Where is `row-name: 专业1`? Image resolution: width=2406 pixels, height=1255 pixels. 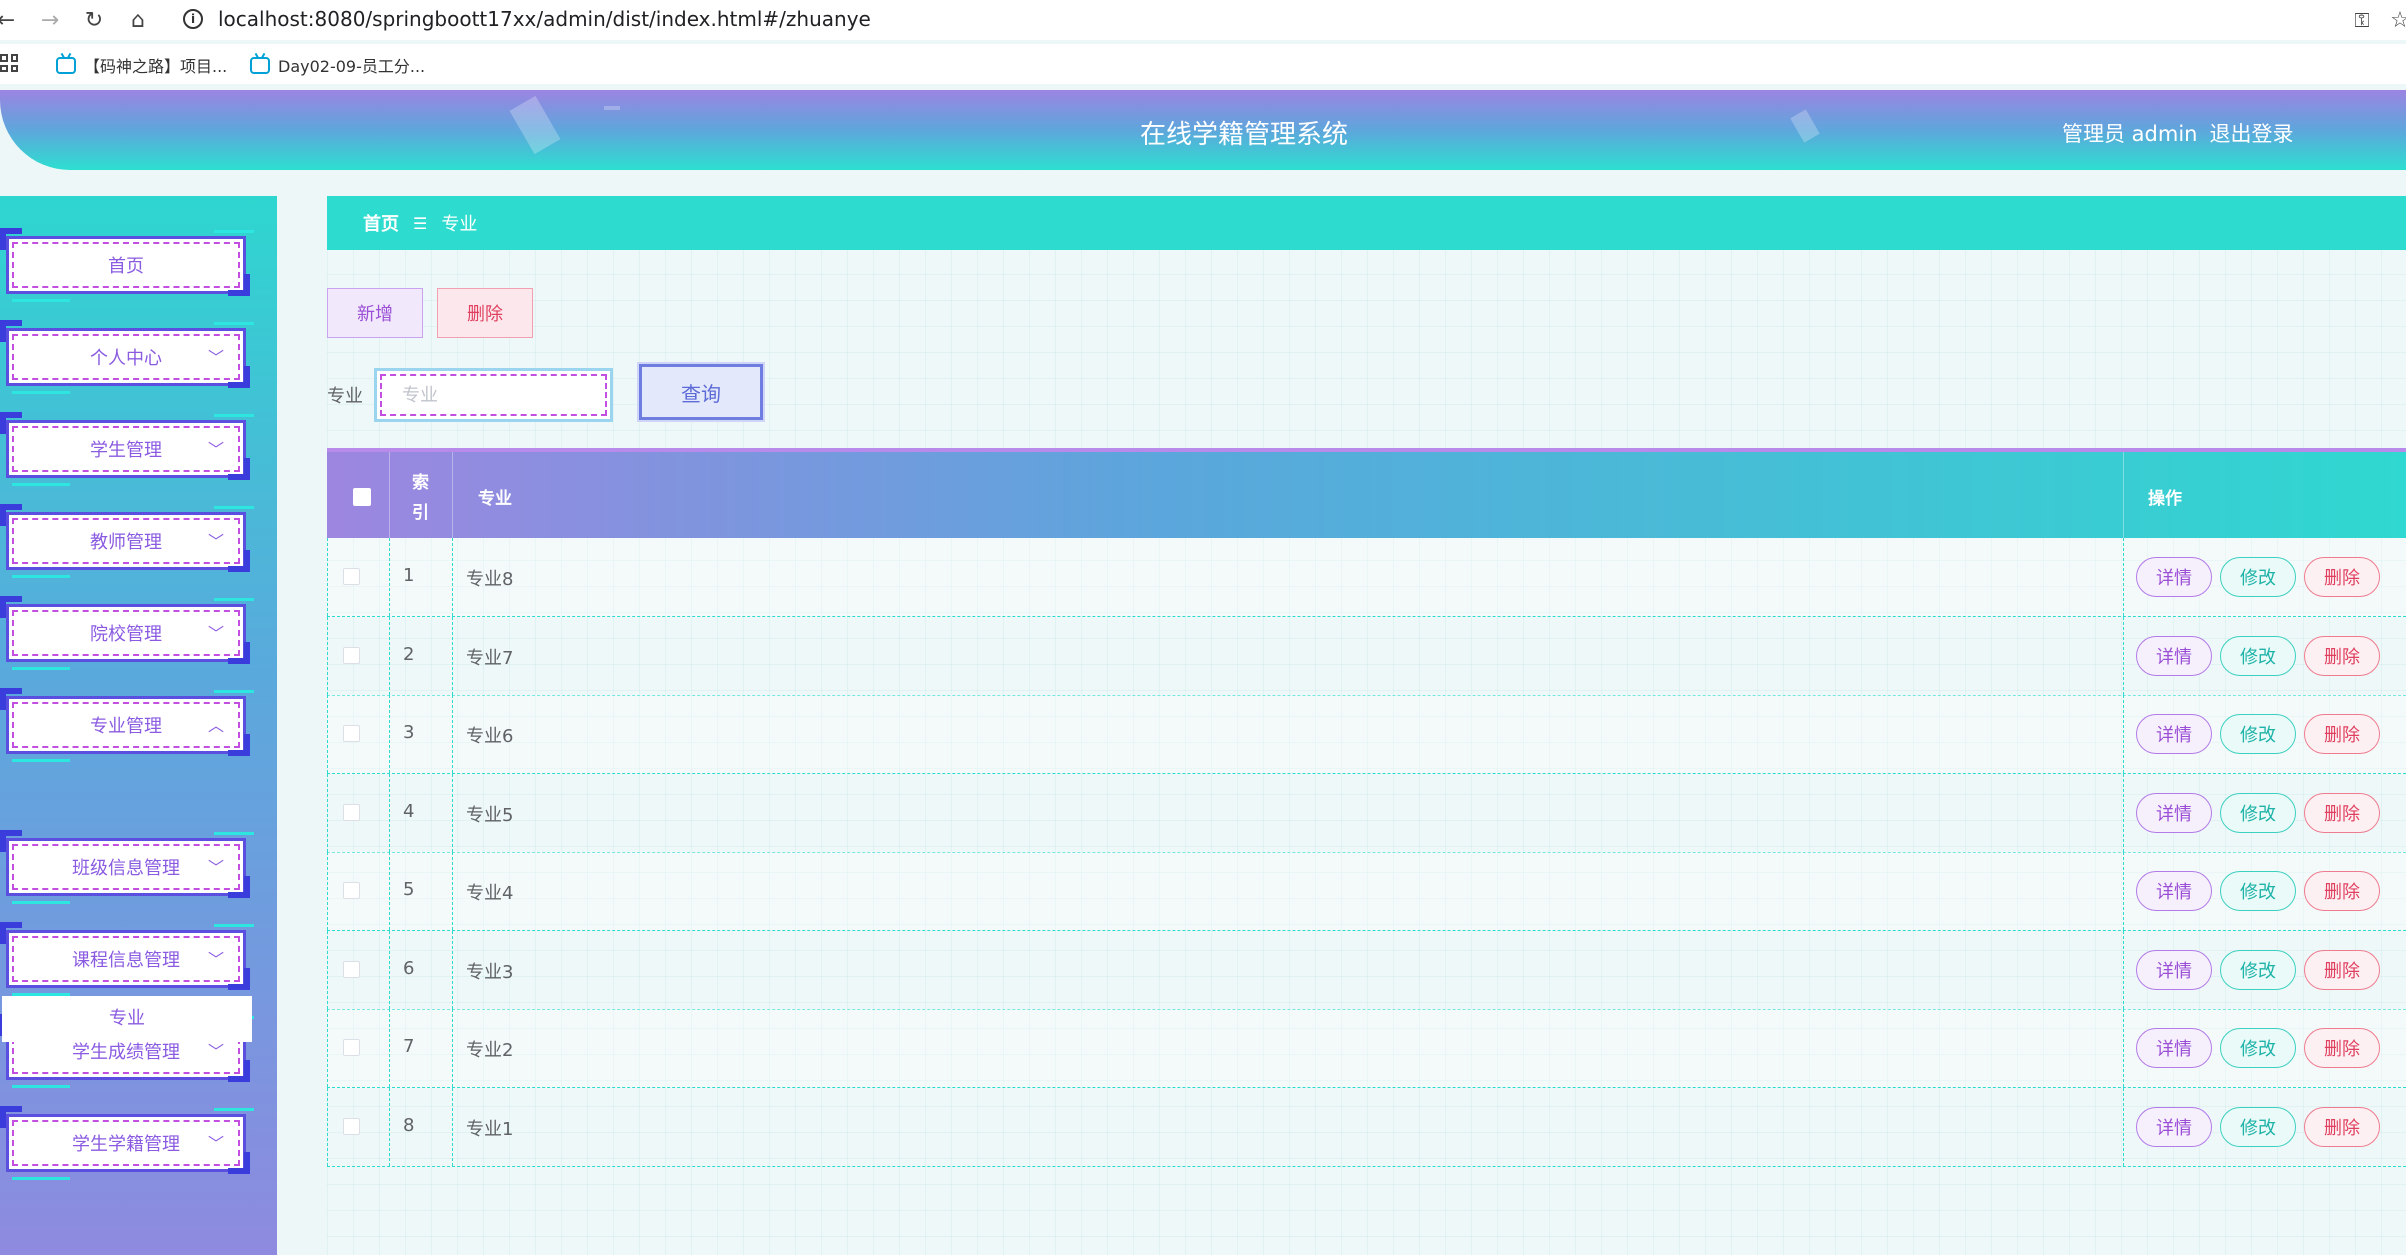 row-name: 专业1 is located at coordinates (490, 1129).